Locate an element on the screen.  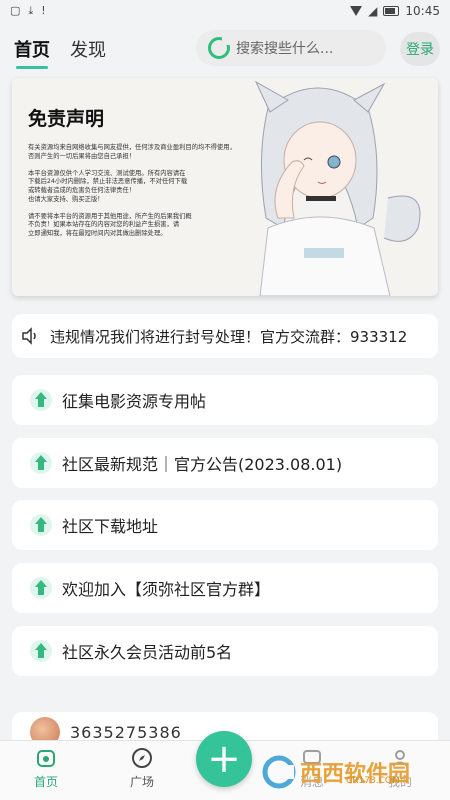
watermark: 西西软件园 CR173.COM is located at coordinates (356, 772).